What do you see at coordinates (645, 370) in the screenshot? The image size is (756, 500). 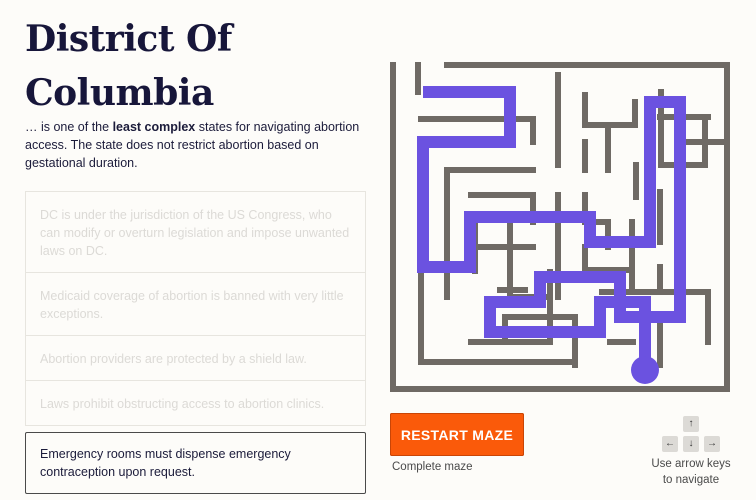 I see `maze-player-marker` at bounding box center [645, 370].